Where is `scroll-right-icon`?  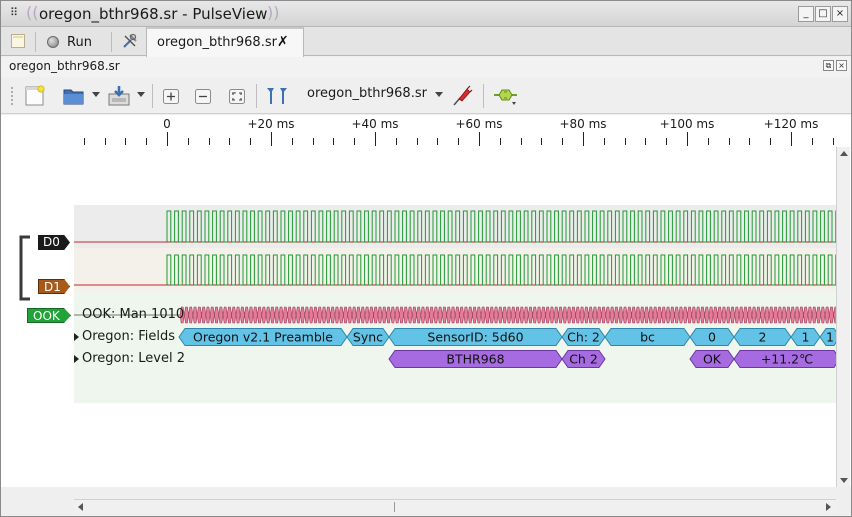 scroll-right-icon is located at coordinates (828, 507).